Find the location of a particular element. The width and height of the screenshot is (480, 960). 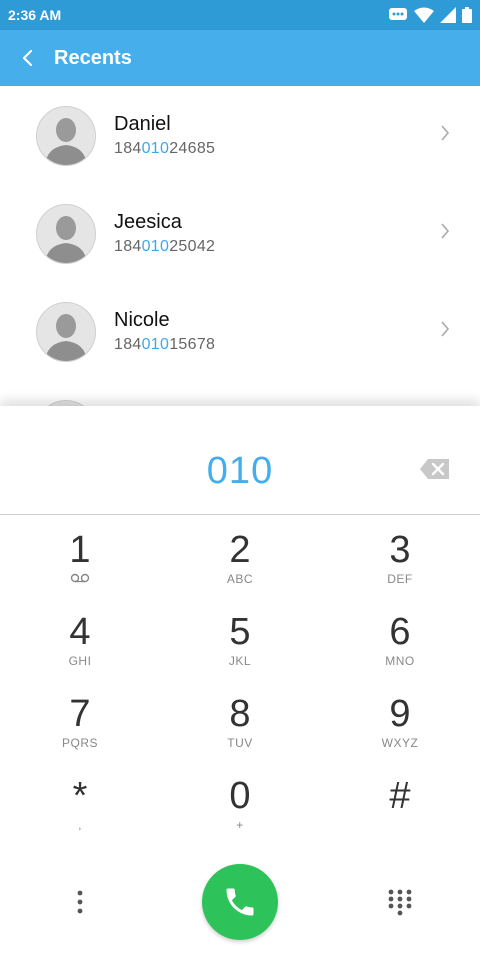

voicemail-icon is located at coordinates (80, 578).